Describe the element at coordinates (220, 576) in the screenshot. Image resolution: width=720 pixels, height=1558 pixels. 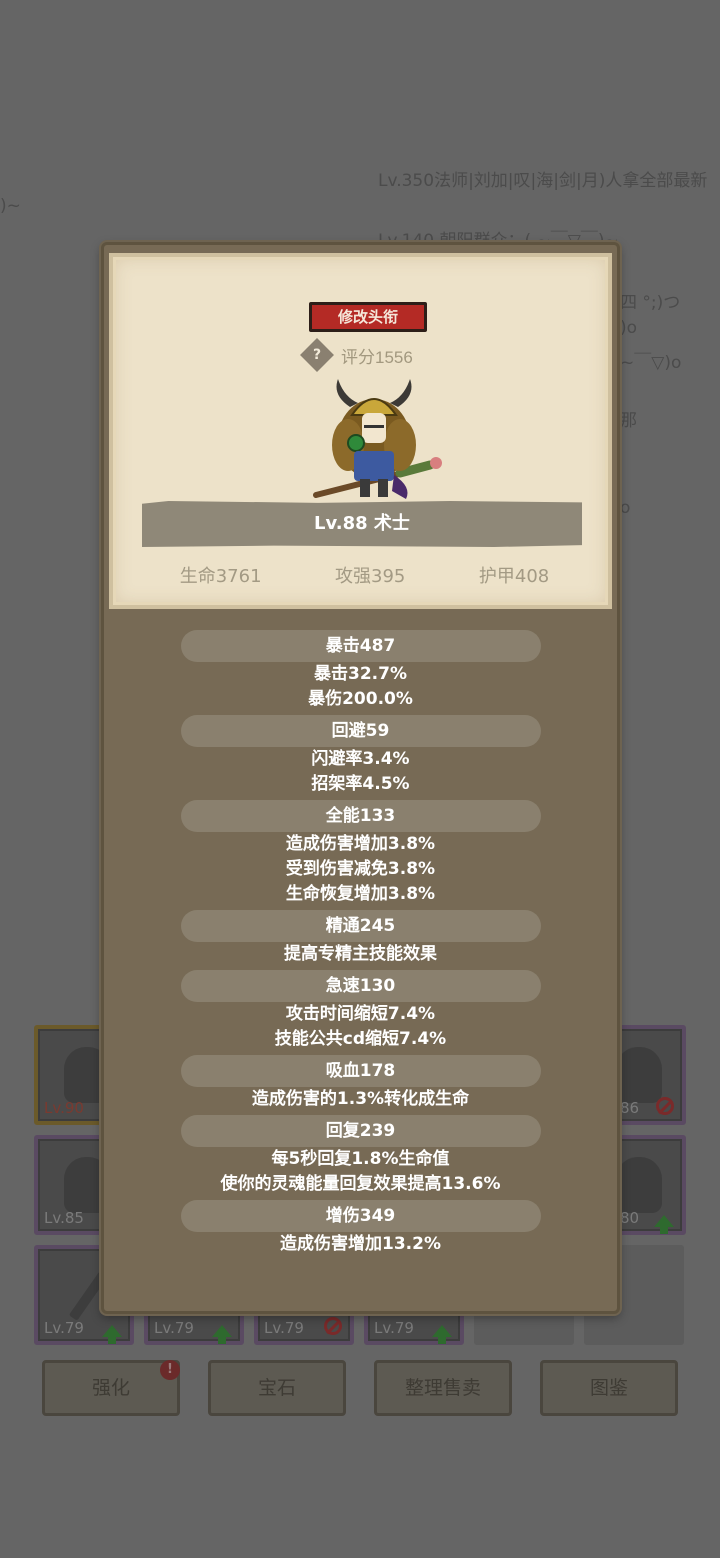
I see `hp-stat: 生命3761` at that location.